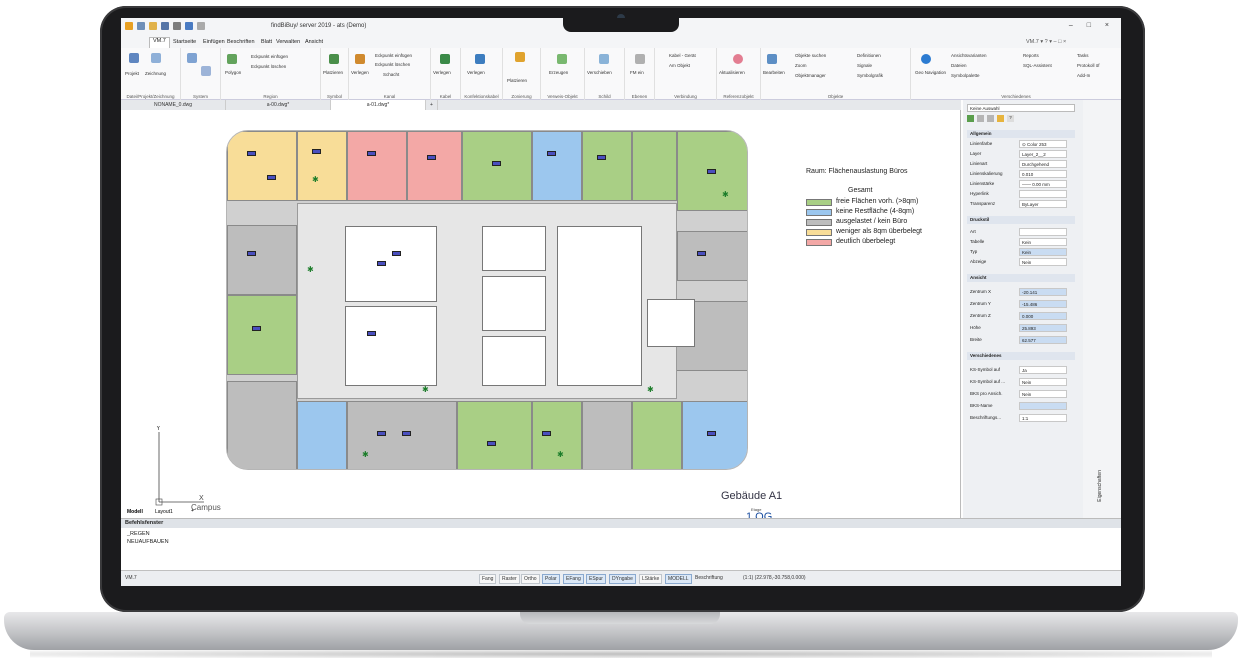 The height and width of the screenshot is (660, 1242). I want to click on channel-delete-vertex-button: Eckpunkt löschen, so click(392, 64).